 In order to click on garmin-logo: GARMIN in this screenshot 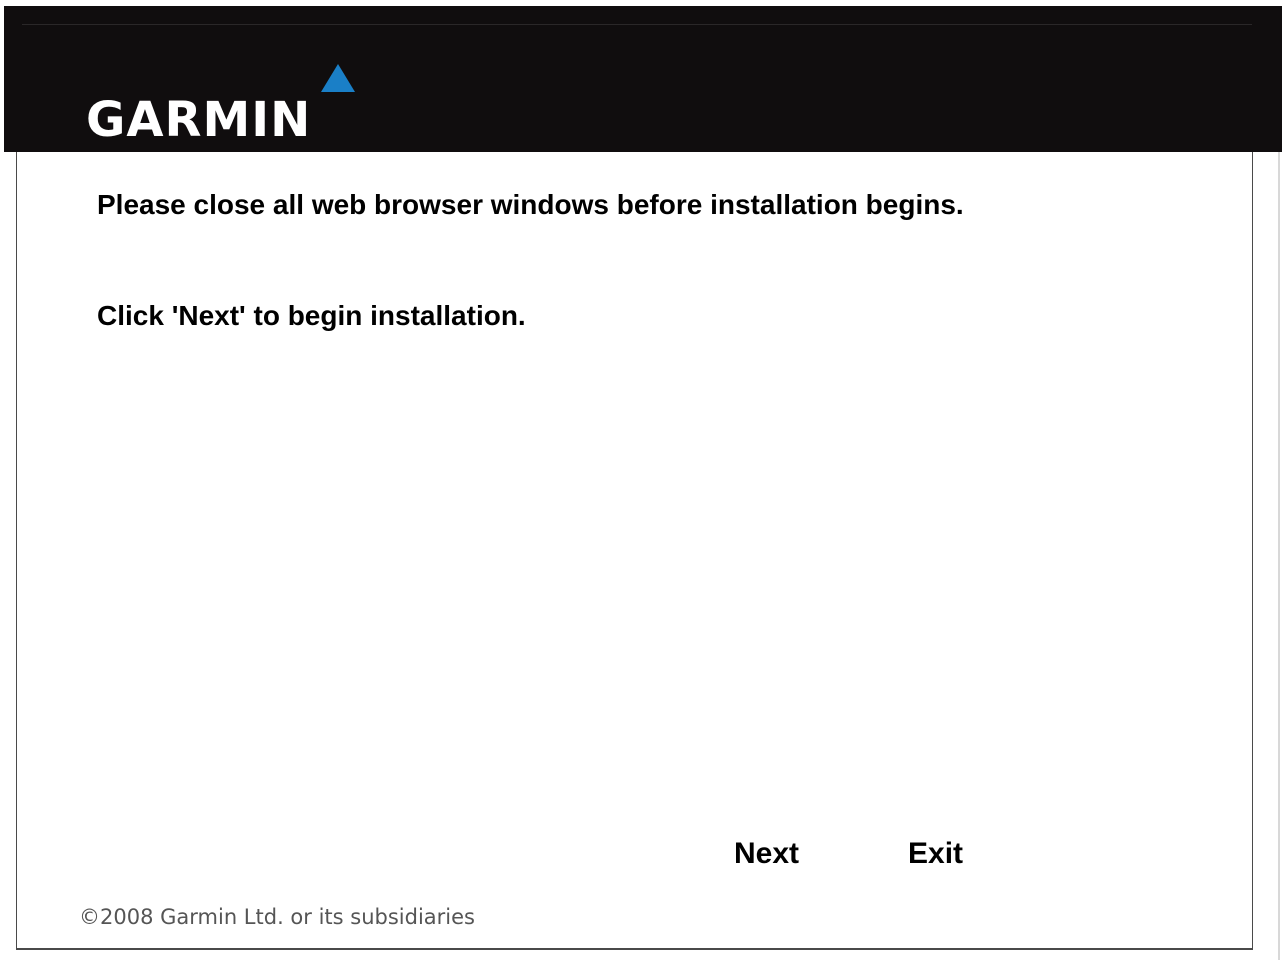, I will do `click(236, 103)`.